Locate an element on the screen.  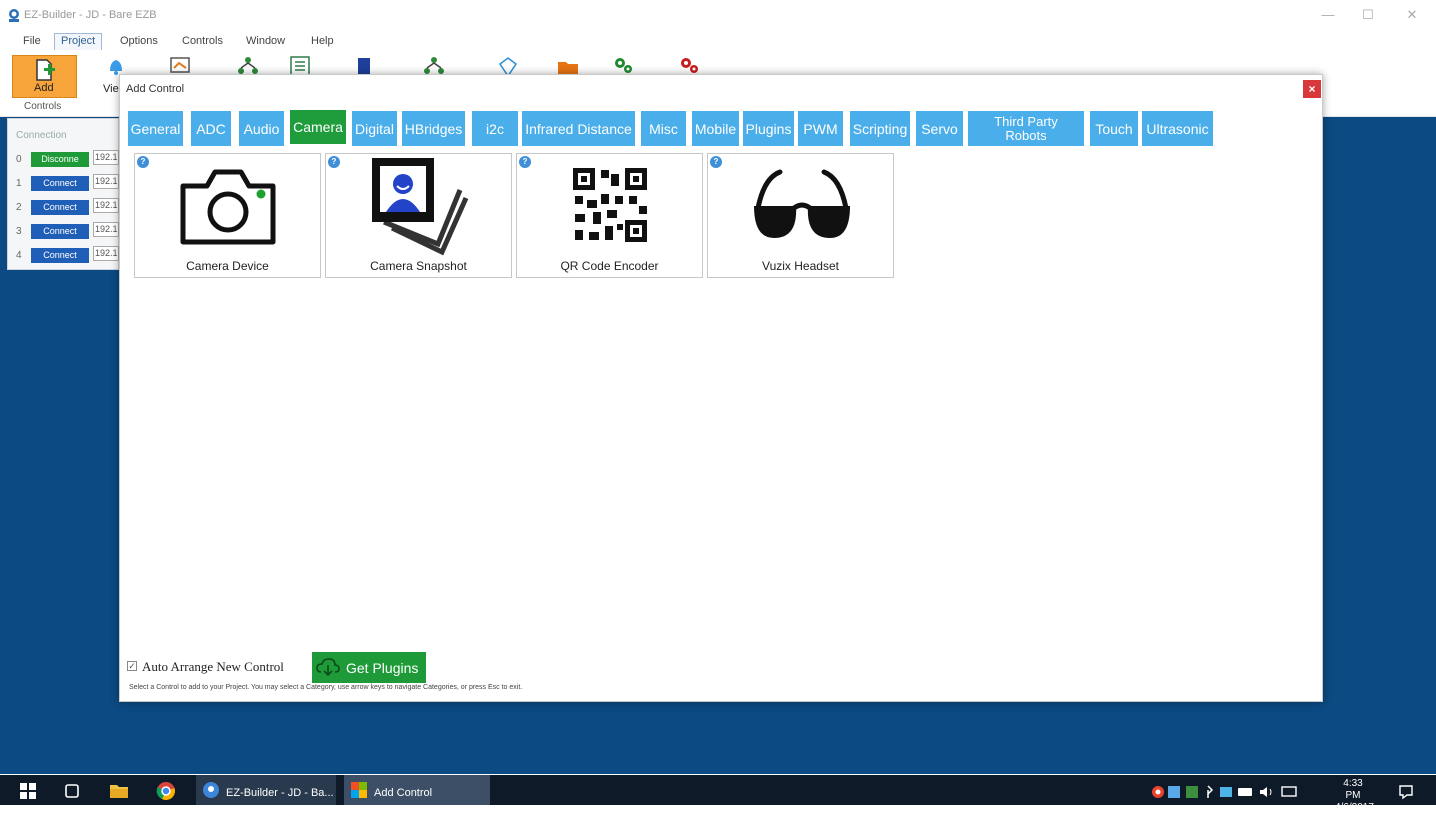
tab-infrared-distance: Infrared Distance is located at coordinates (578, 128).